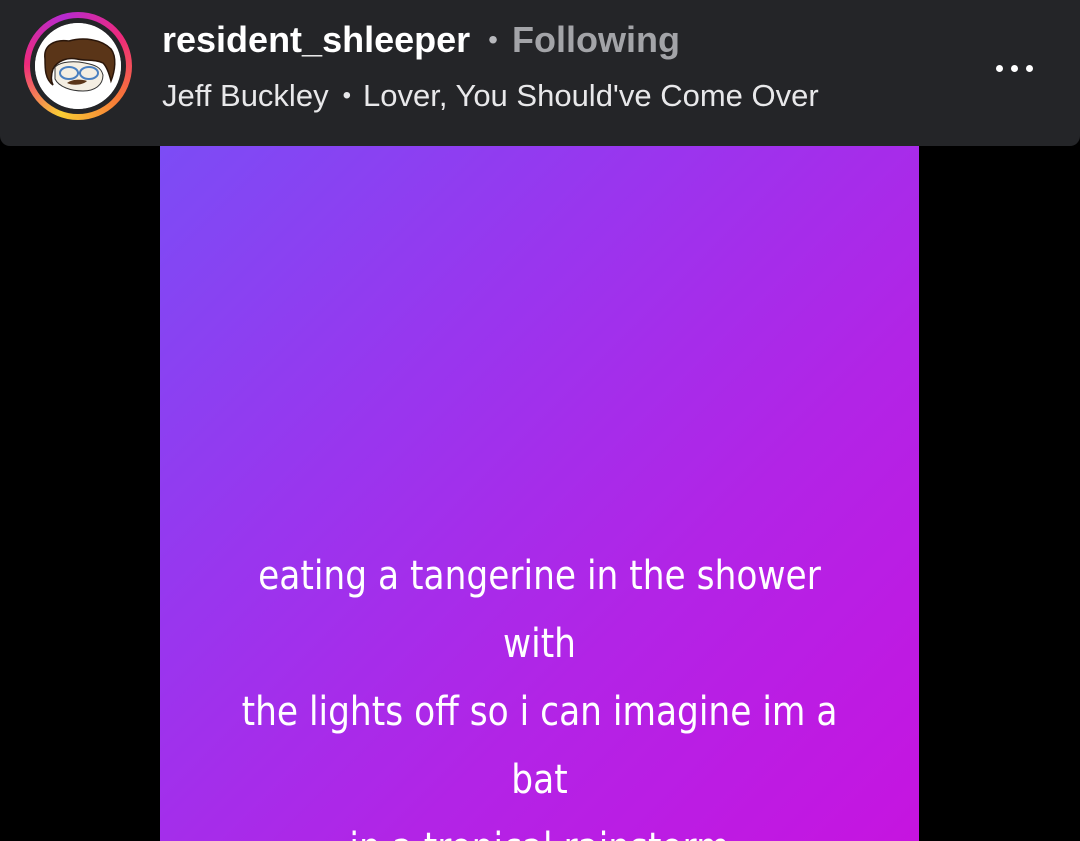 This screenshot has height=841, width=1080. What do you see at coordinates (539, 746) in the screenshot?
I see `story-text-line: the lights off so i can imagine im a bat` at bounding box center [539, 746].